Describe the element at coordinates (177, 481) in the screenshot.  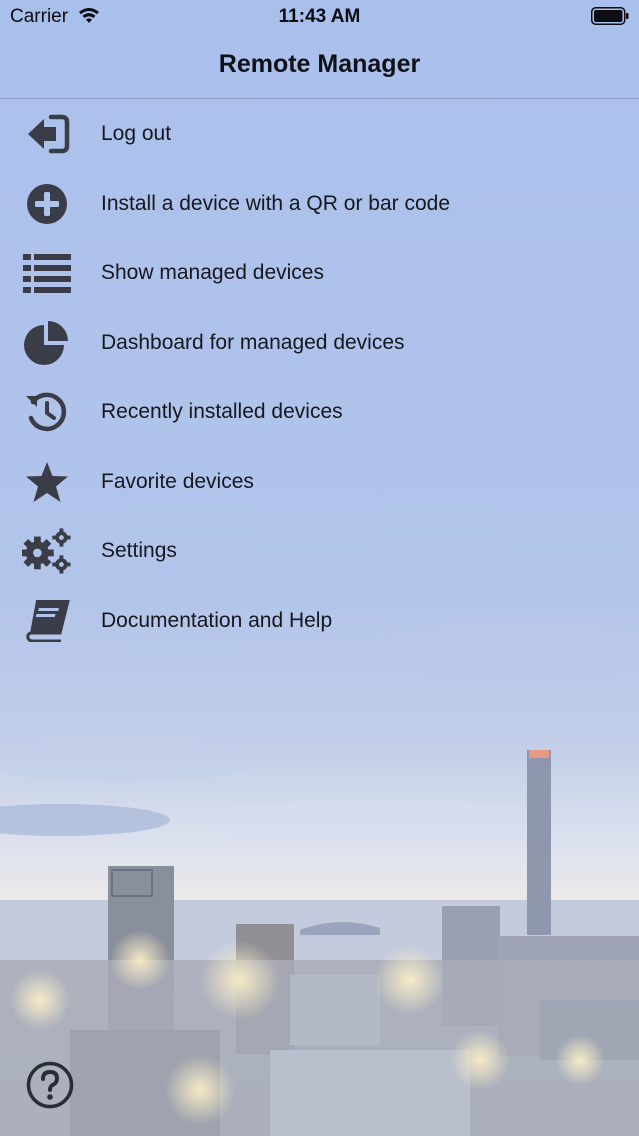
I see `menu-item-label: Favorite devices` at that location.